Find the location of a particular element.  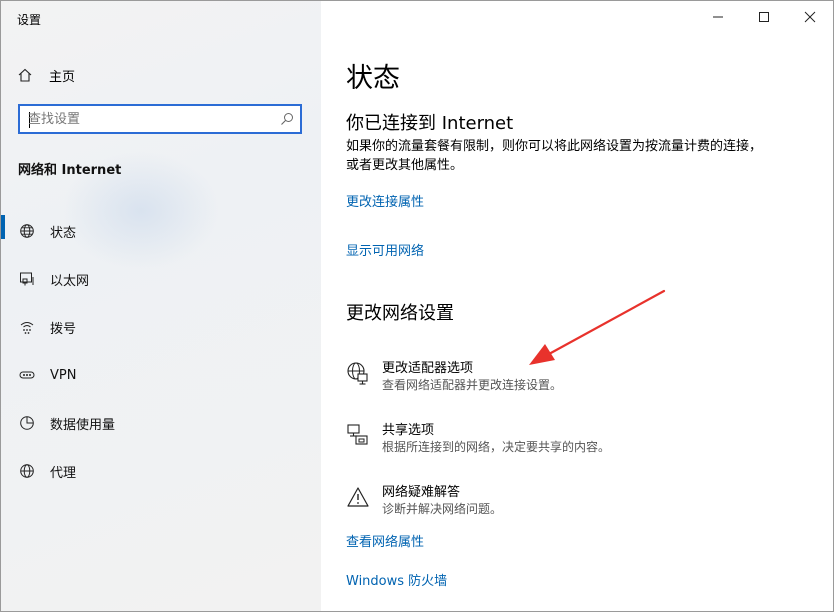

option-title: 共享选项 is located at coordinates (408, 430).